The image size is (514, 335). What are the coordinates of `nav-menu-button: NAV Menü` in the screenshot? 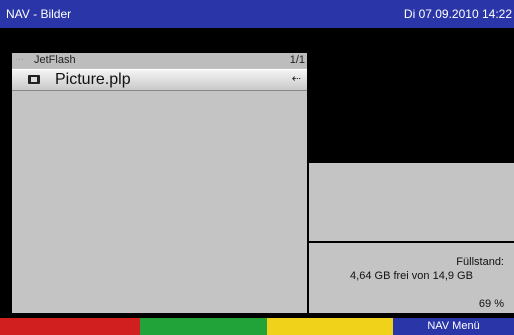 It's located at (453, 326).